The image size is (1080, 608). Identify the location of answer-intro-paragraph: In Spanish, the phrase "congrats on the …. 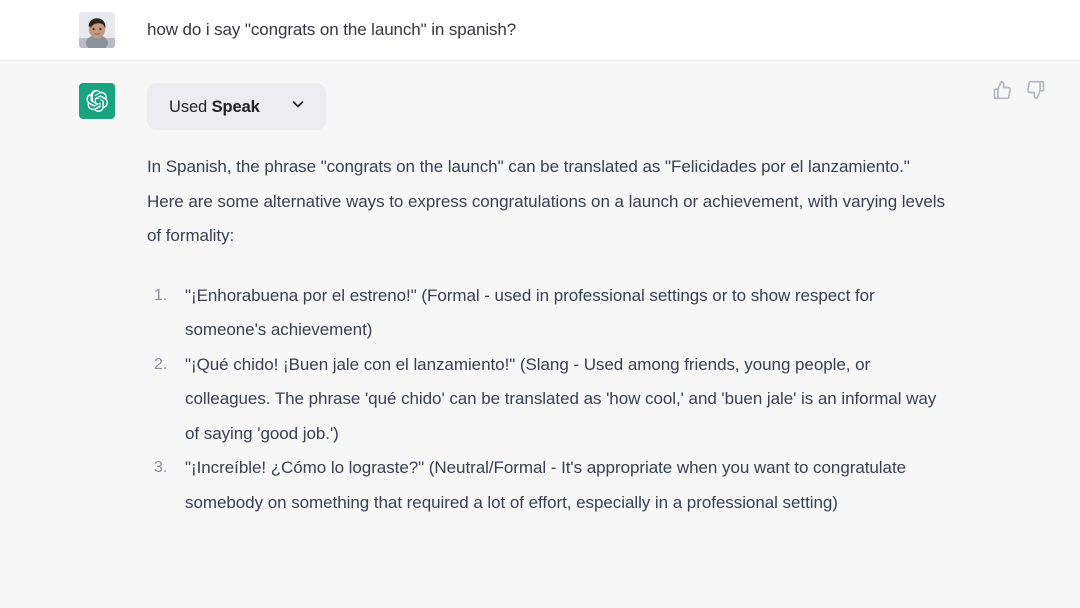
(546, 201).